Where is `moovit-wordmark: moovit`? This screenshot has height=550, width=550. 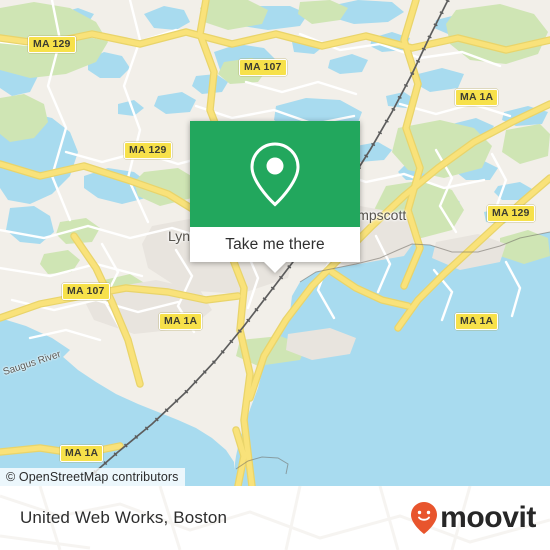 moovit-wordmark: moovit is located at coordinates (488, 517).